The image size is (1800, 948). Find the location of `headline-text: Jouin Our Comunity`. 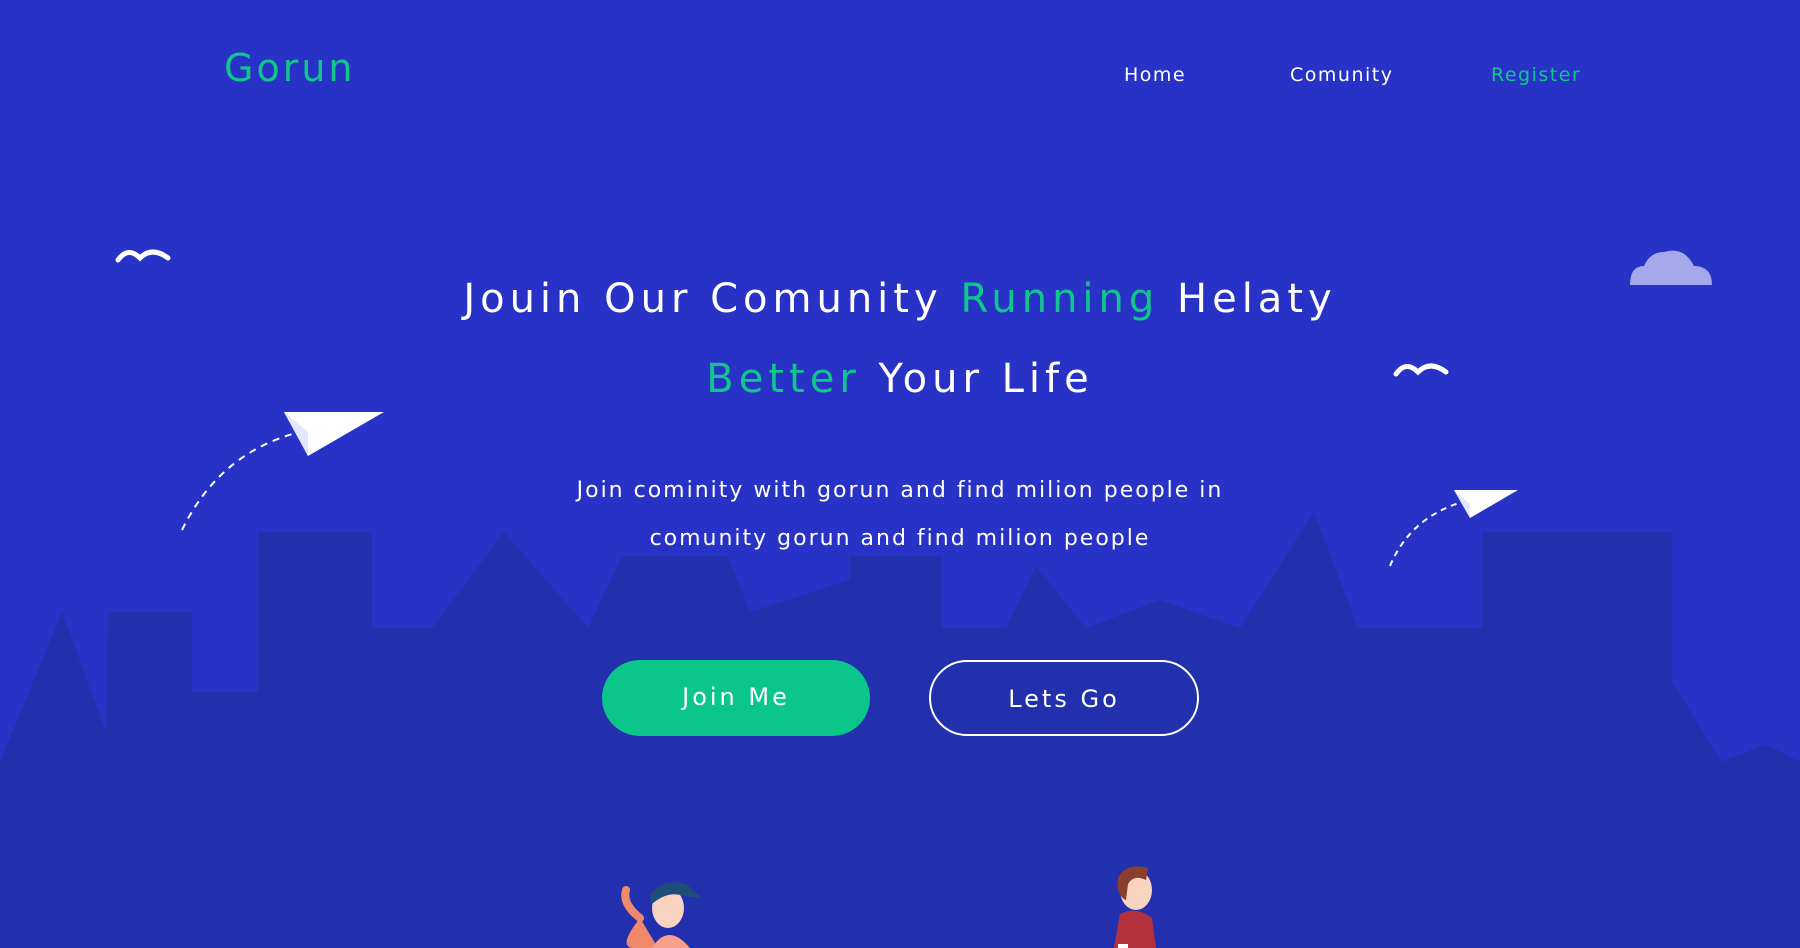

headline-text: Jouin Our Comunity is located at coordinates (703, 299).